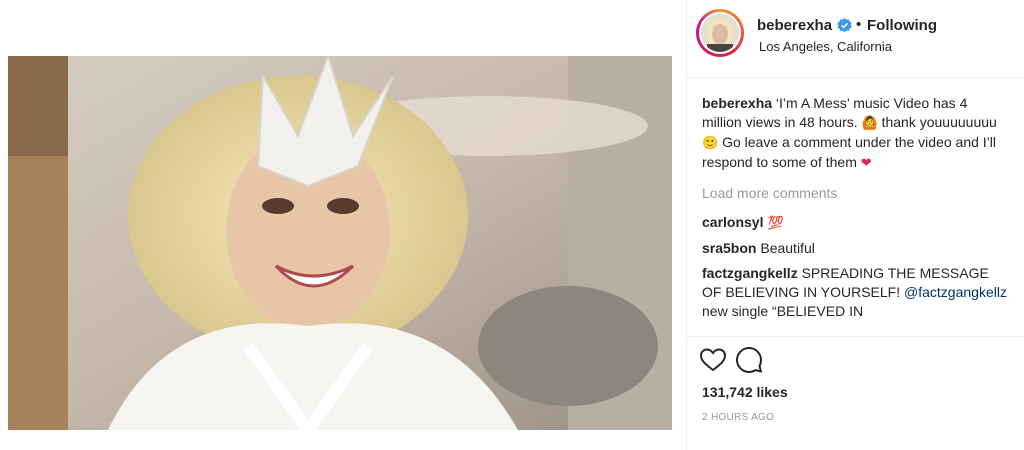 The image size is (1024, 450). I want to click on avatar-story-ring, so click(720, 33).